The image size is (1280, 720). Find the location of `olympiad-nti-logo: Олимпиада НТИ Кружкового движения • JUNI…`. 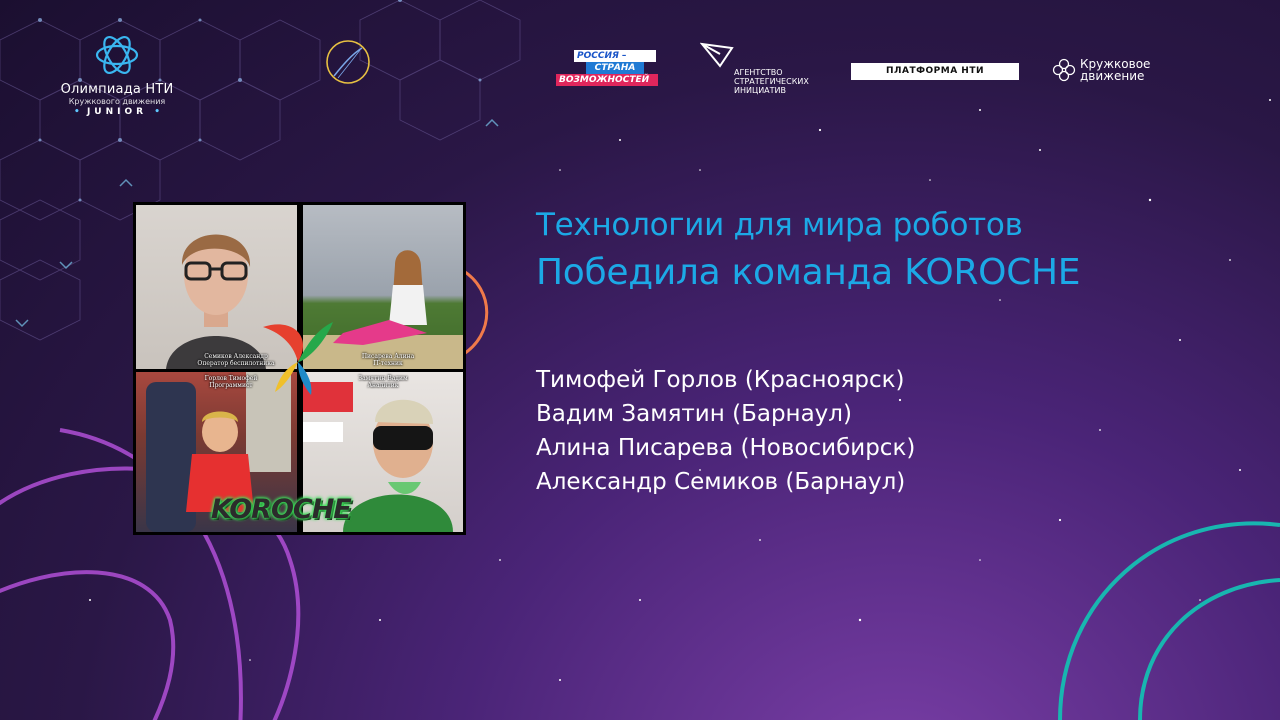

olympiad-nti-logo: Олимпиада НТИ Кружкового движения • JUNI… is located at coordinates (117, 74).